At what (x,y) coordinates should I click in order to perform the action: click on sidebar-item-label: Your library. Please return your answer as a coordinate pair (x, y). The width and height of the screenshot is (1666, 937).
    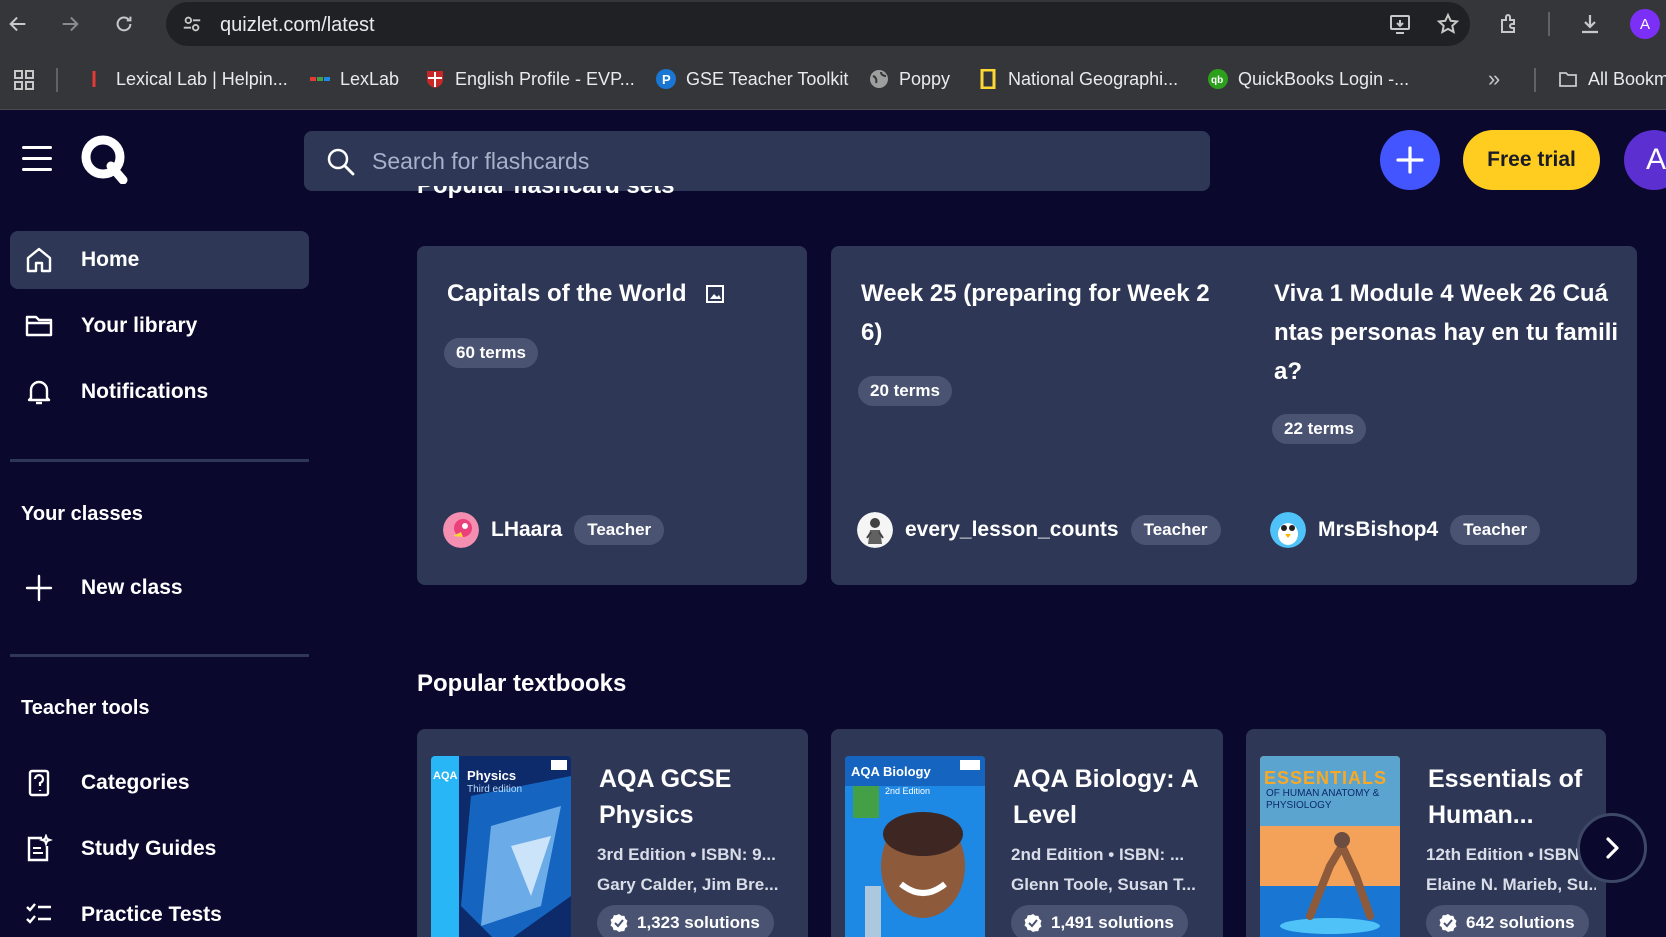
    Looking at the image, I should click on (139, 325).